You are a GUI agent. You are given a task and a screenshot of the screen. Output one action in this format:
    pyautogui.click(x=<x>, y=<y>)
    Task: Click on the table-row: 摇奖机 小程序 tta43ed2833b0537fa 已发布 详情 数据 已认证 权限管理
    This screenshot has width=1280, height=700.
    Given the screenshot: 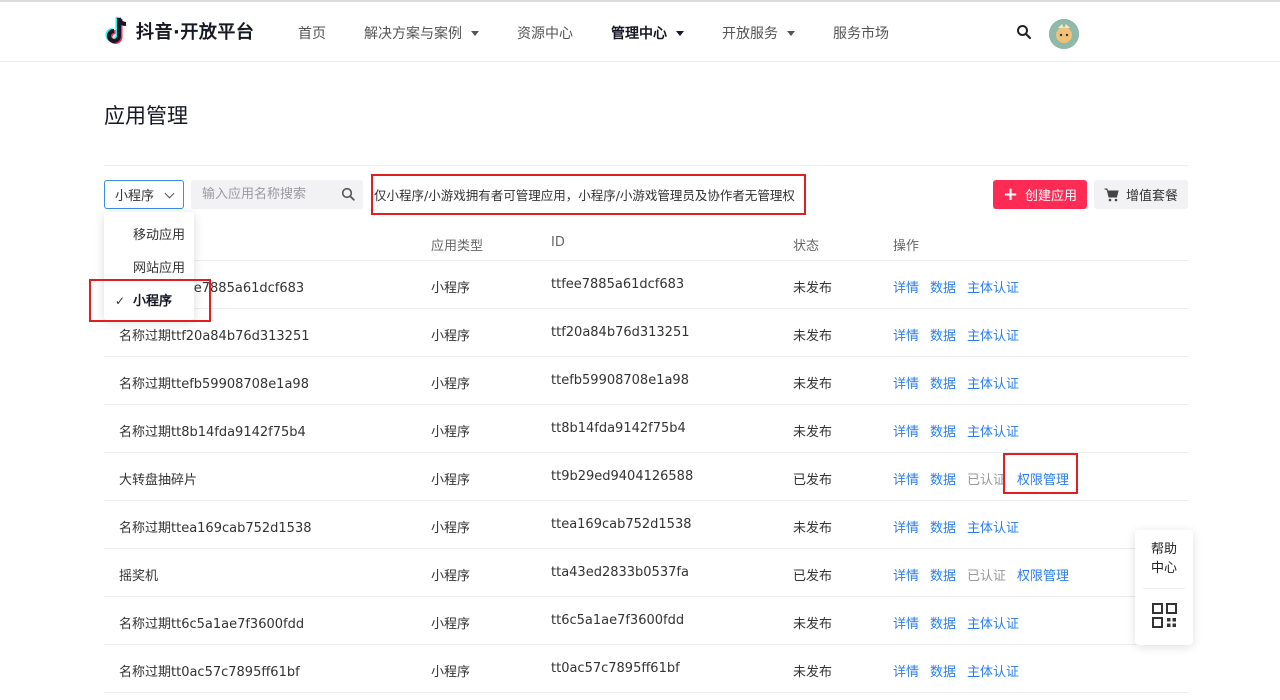 What is the action you would take?
    pyautogui.click(x=646, y=573)
    